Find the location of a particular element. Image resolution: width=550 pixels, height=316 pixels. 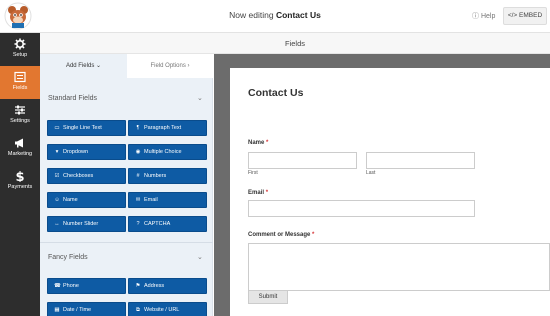

field-button-label: Name is located at coordinates (70, 200).